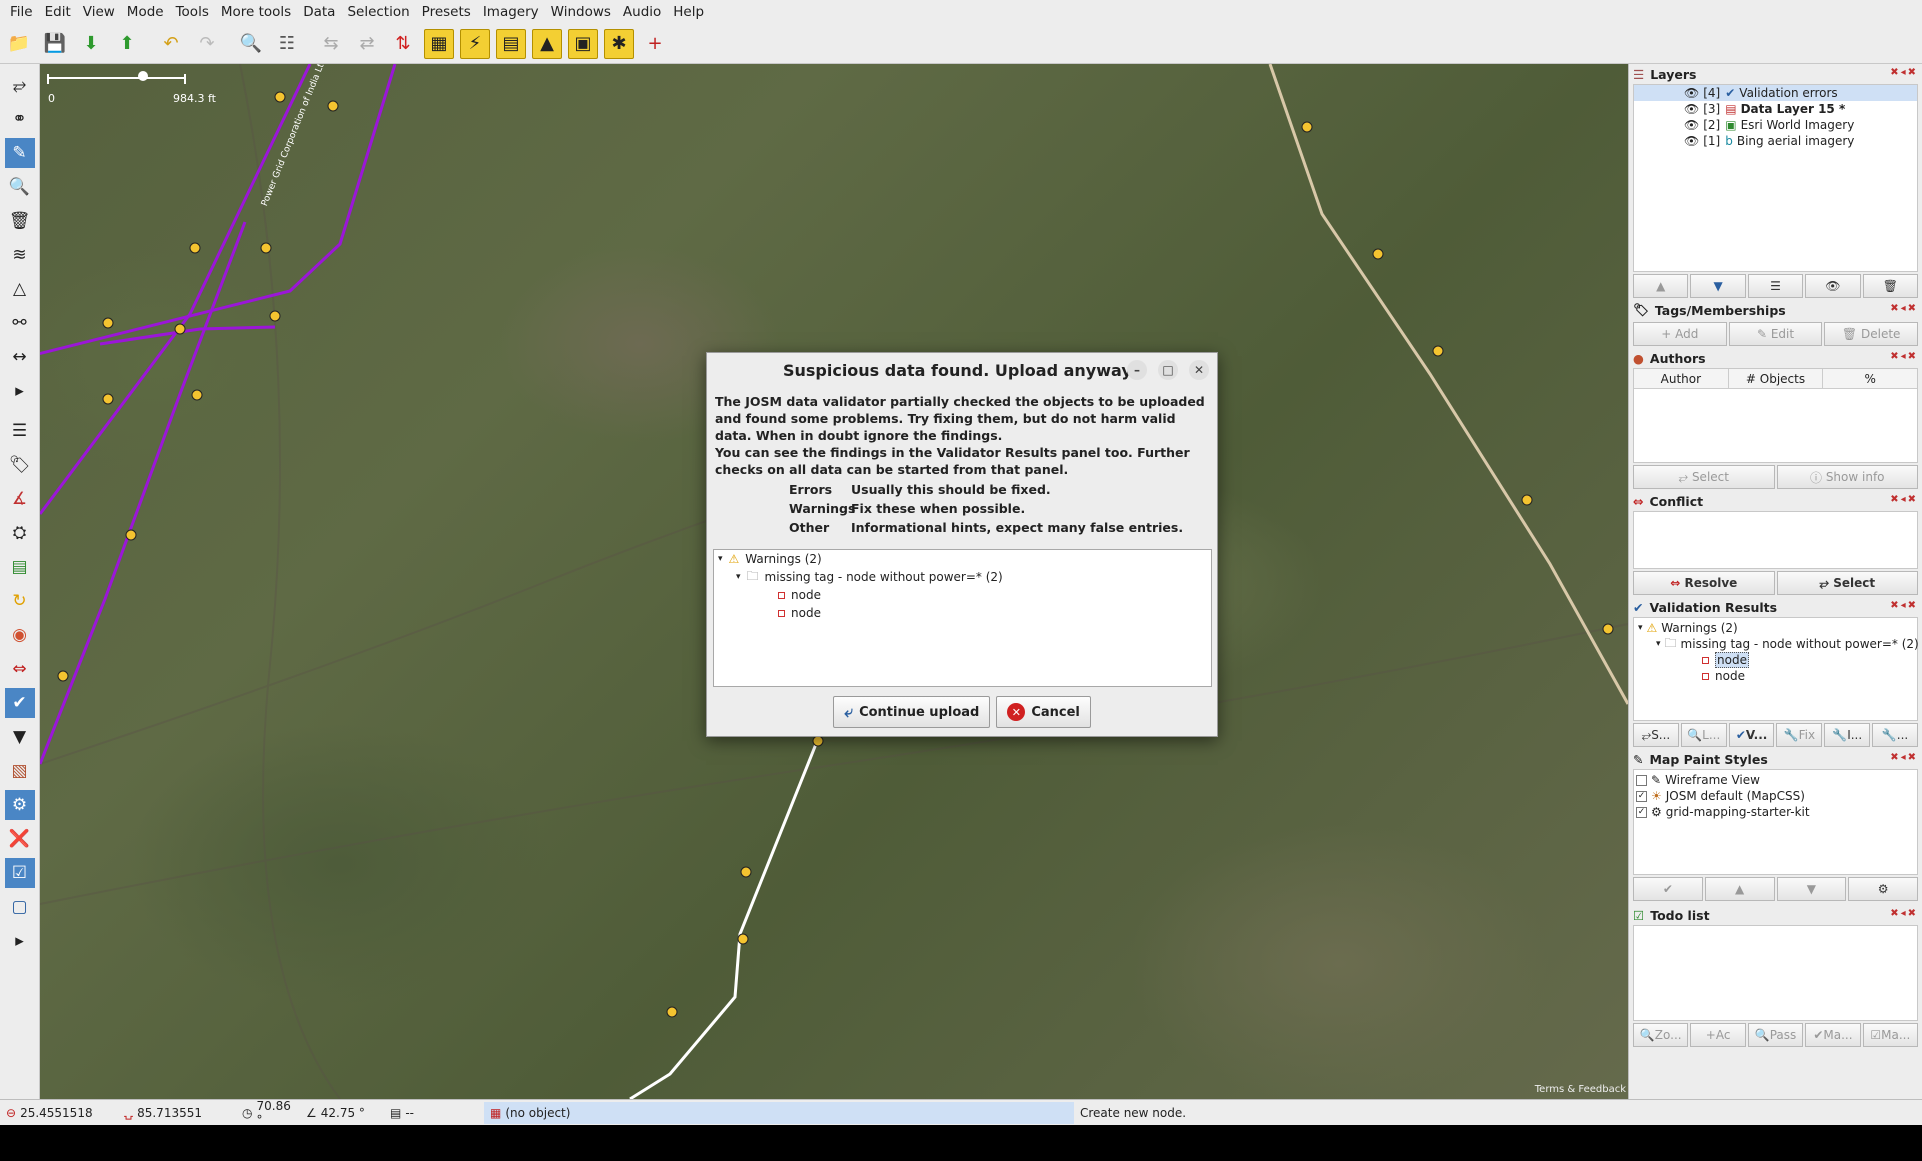 The image size is (1922, 1161). Describe the element at coordinates (145, 12) in the screenshot. I see `menu-mode: Mode` at that location.